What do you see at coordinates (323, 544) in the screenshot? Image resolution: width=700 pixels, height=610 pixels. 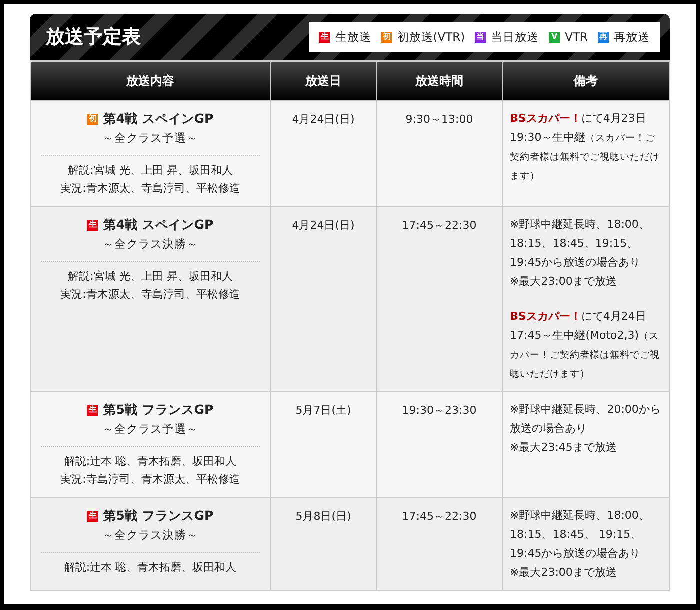 I see `date-cell: 5月8日(日)` at bounding box center [323, 544].